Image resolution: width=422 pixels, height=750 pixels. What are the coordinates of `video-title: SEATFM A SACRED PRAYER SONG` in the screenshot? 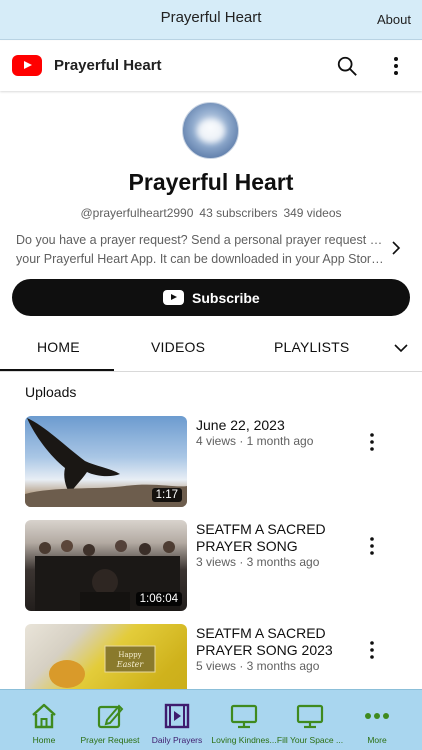 It's located at (281, 538).